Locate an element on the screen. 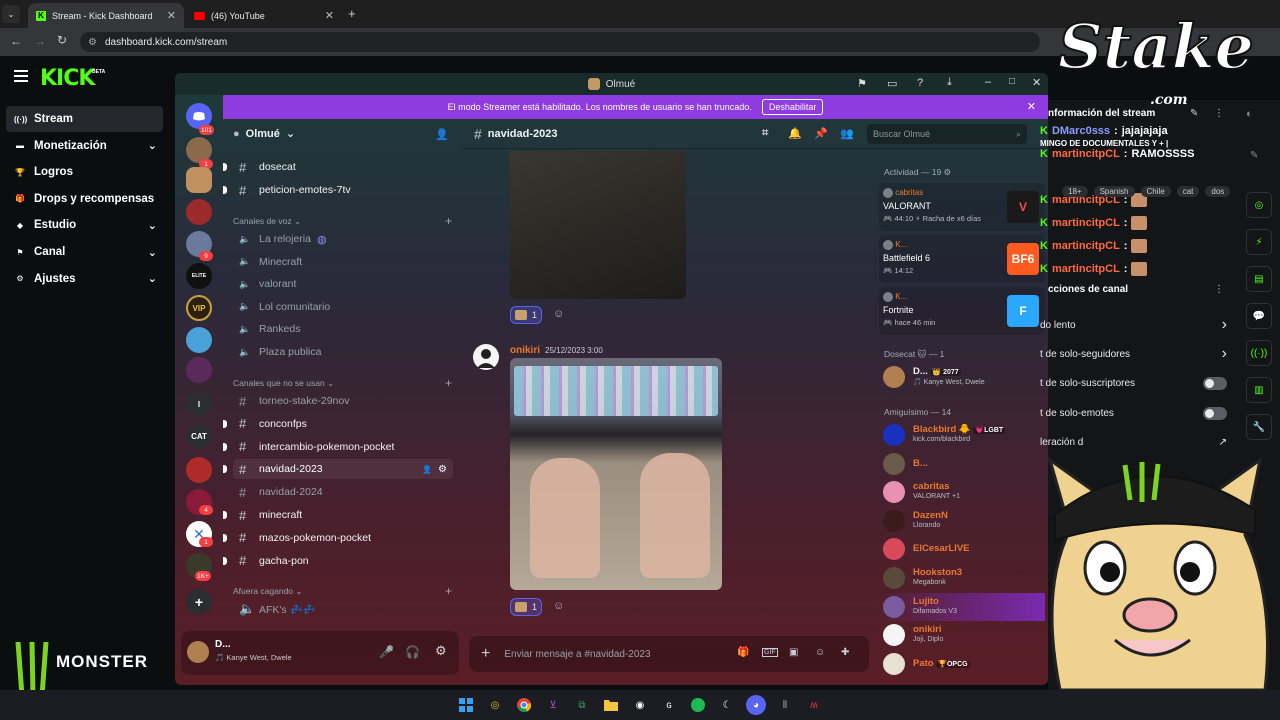 The height and width of the screenshot is (720, 1280). channel-settings-gear-icon: ⚙ is located at coordinates (442, 469).